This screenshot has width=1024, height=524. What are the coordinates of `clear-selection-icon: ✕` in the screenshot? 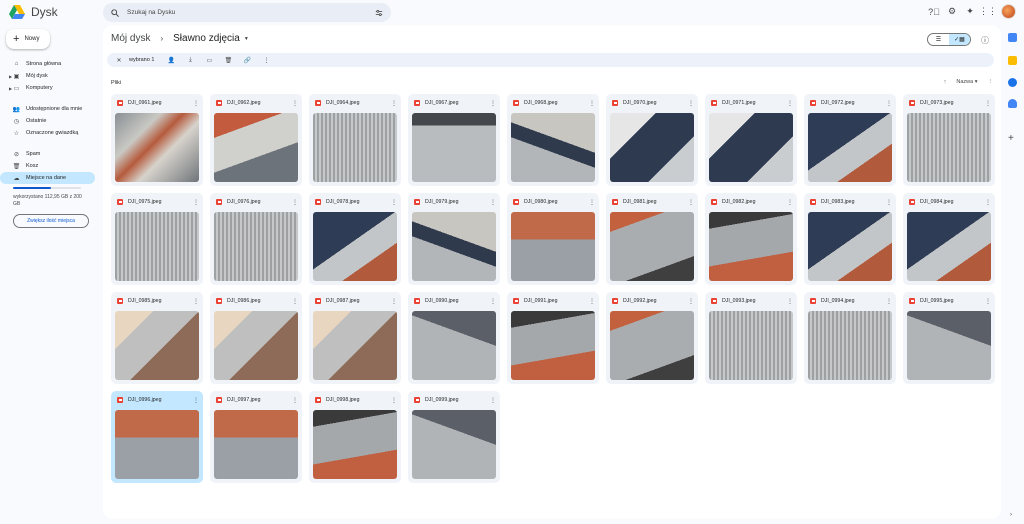 It's located at (119, 60).